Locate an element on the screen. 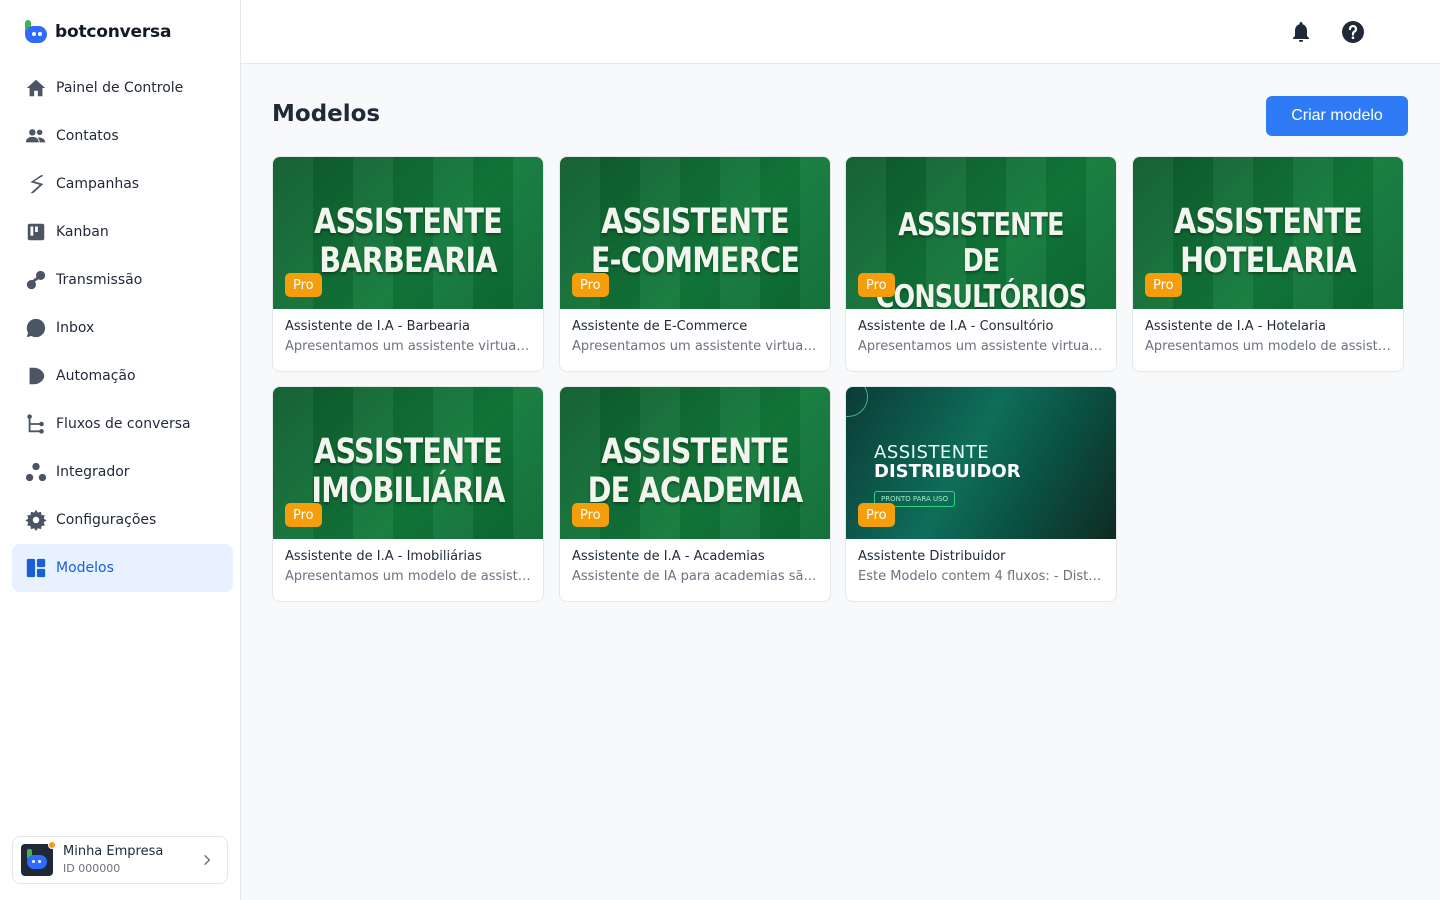 The width and height of the screenshot is (1440, 900). sidebar-item-contatos: Contatos is located at coordinates (122, 136).